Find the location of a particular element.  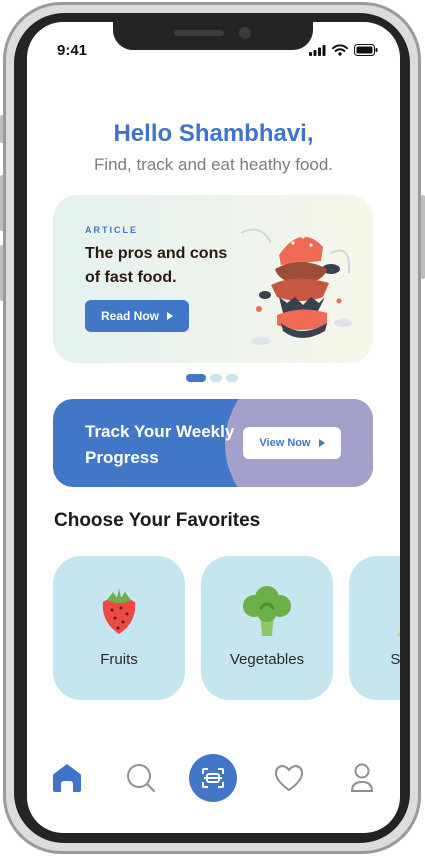

notch is located at coordinates (213, 36).